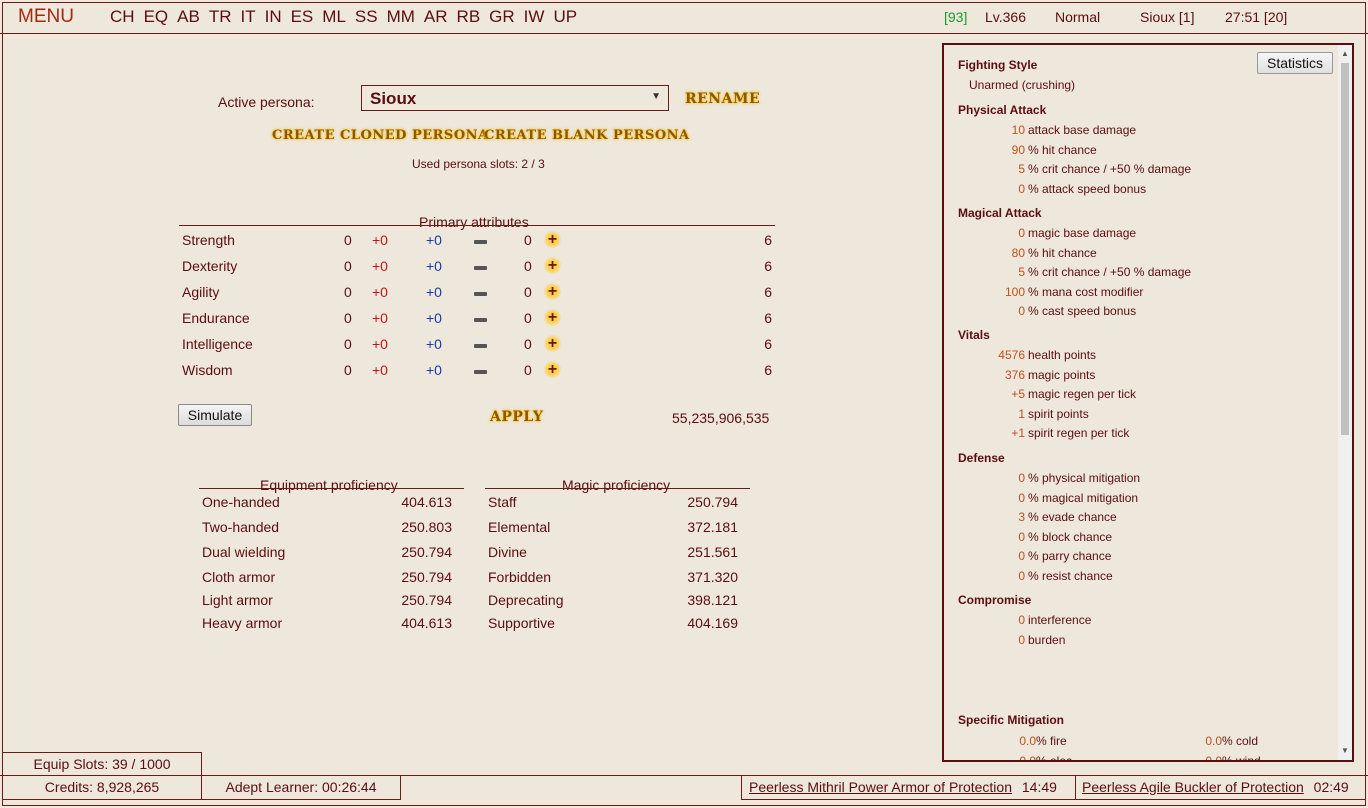 This screenshot has height=808, width=1368. I want to click on specific-mitigation-heading: Specific Mitigation, so click(1011, 720).